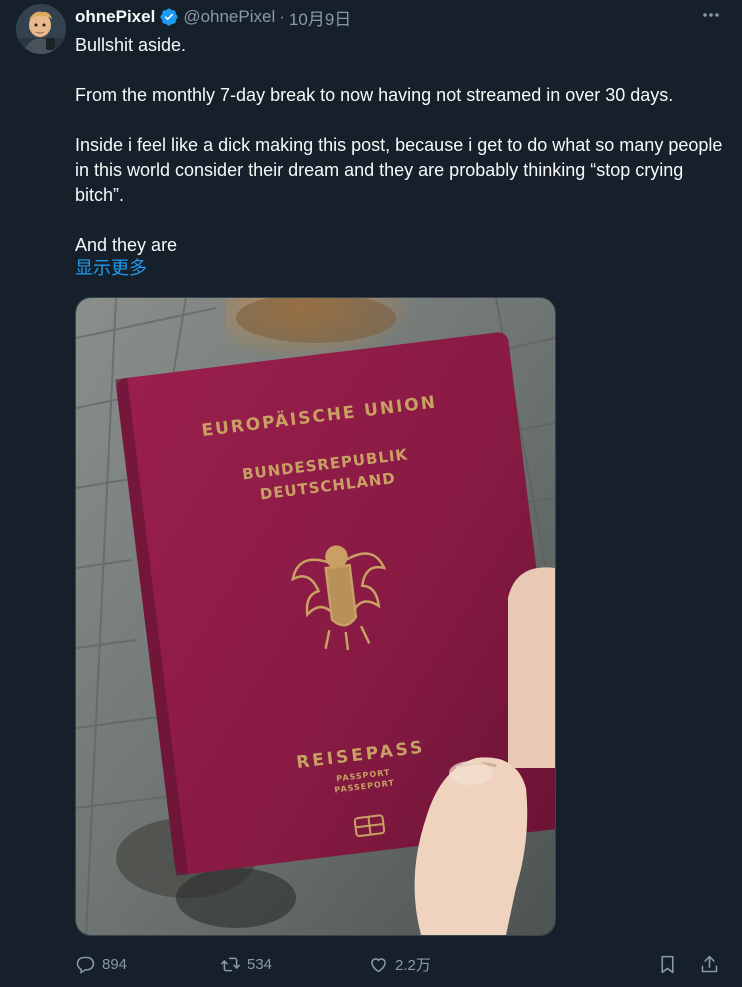 Image resolution: width=742 pixels, height=987 pixels. Describe the element at coordinates (115, 17) in the screenshot. I see `display-name: ohnePixel` at that location.